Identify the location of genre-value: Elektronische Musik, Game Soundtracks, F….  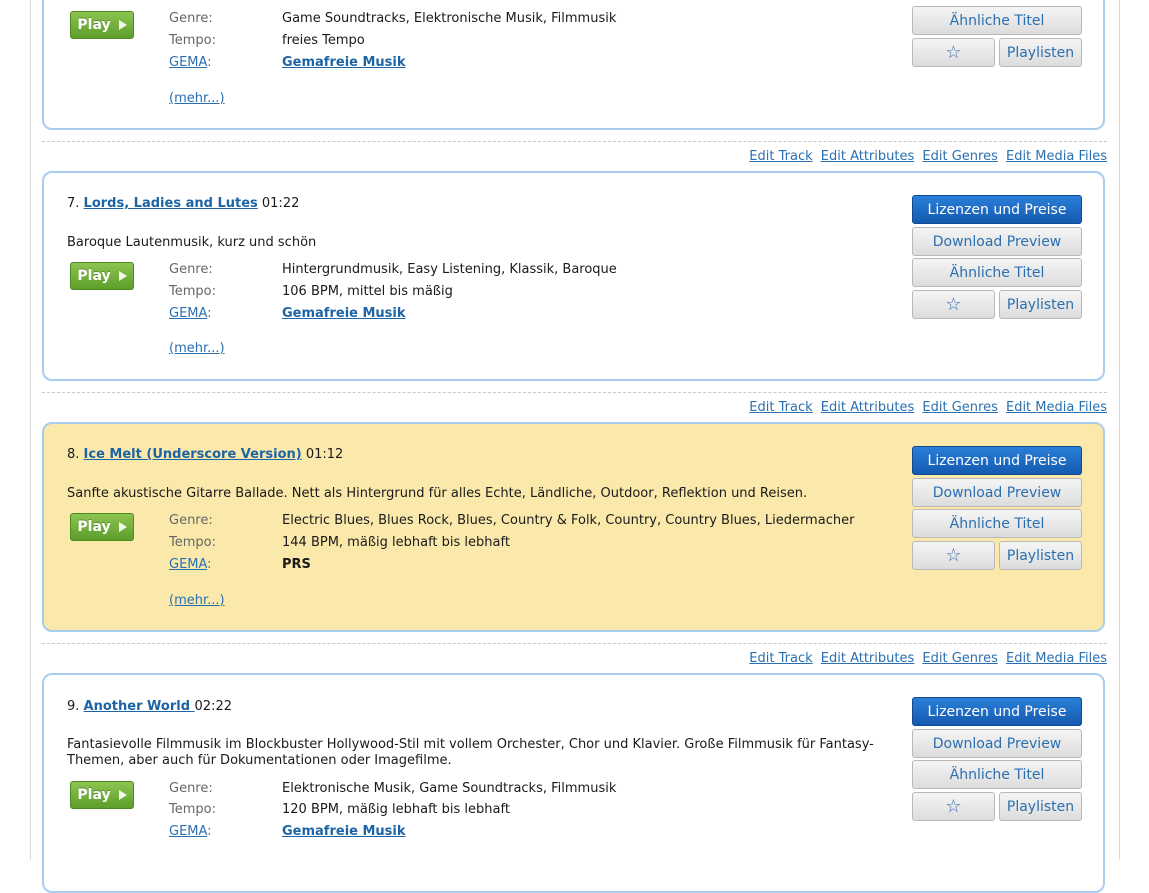
(449, 788).